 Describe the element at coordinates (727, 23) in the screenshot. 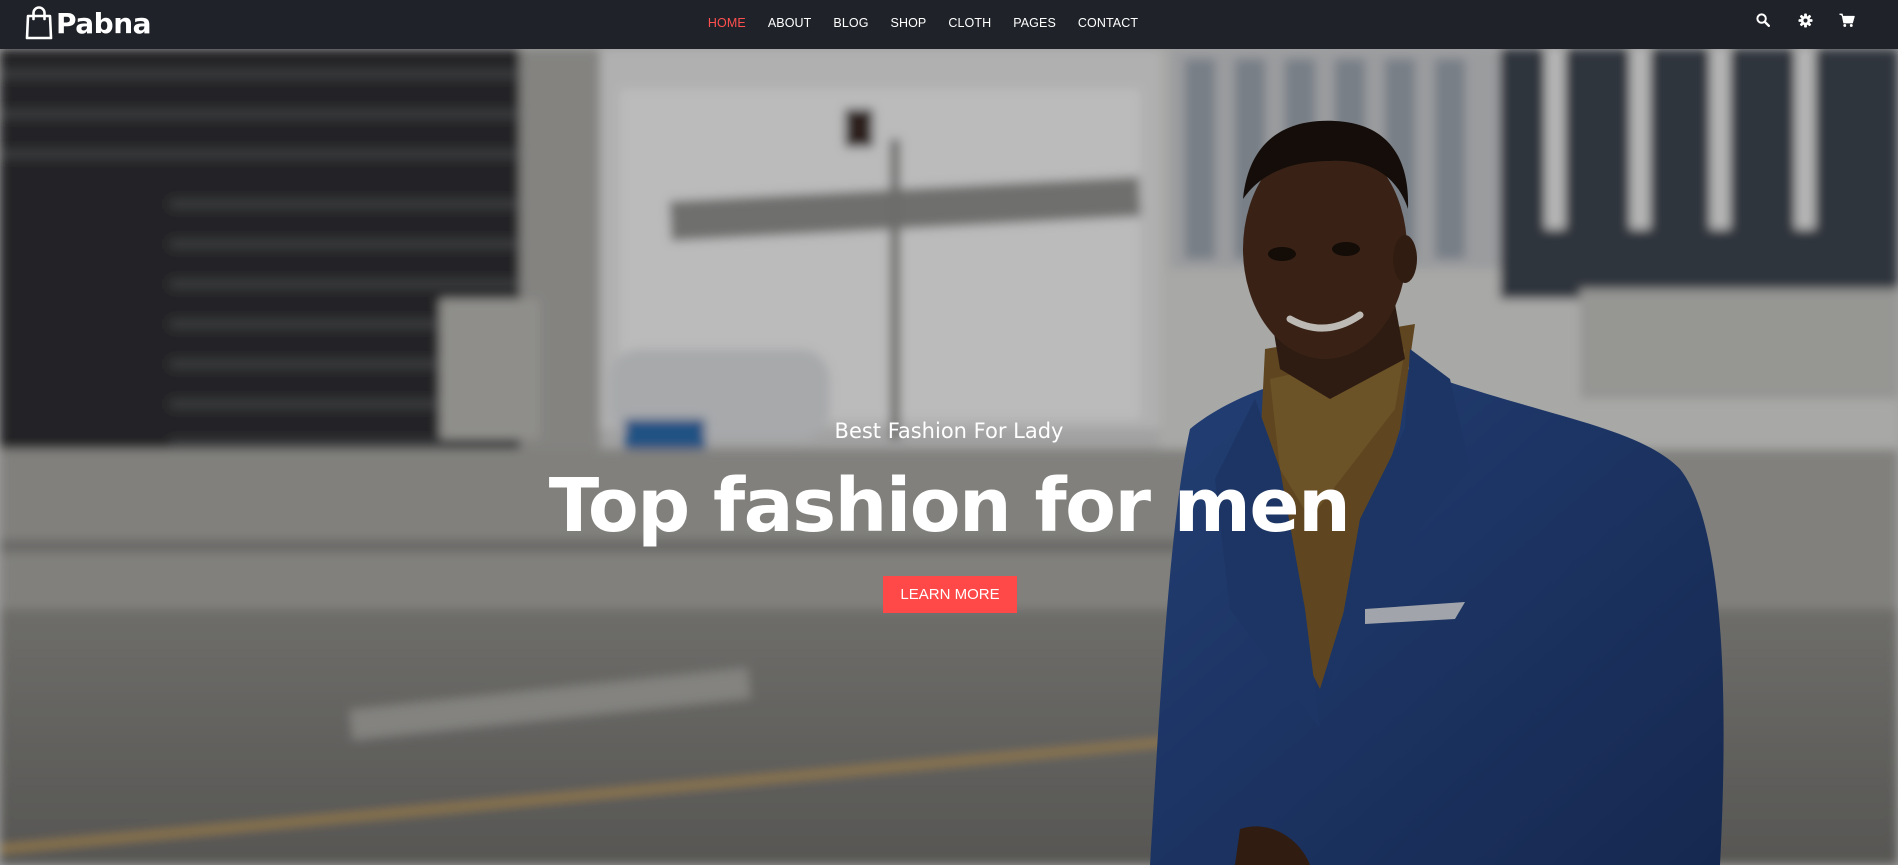

I see `nav-item-home: HOME` at that location.